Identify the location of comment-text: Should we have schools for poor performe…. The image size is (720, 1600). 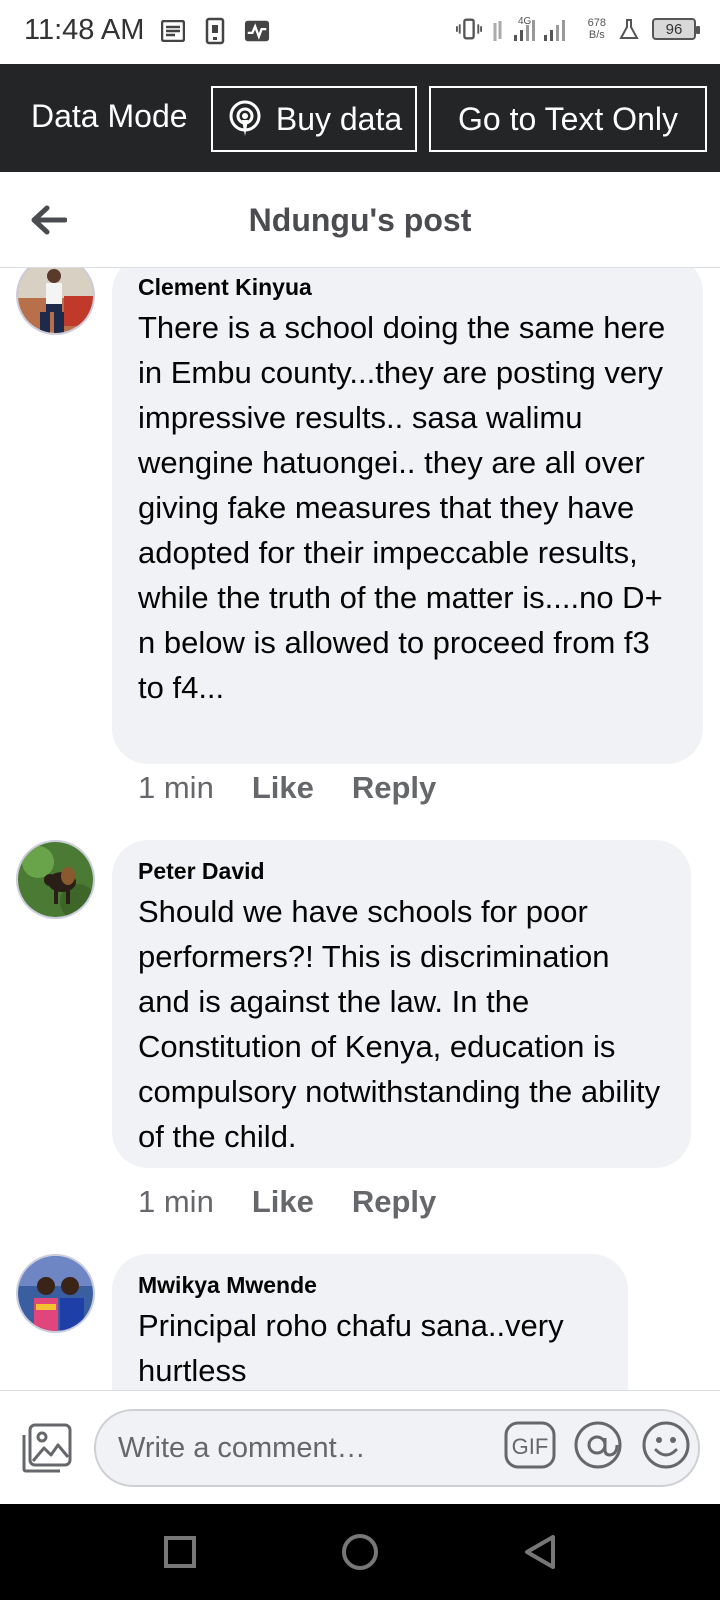
(399, 1024).